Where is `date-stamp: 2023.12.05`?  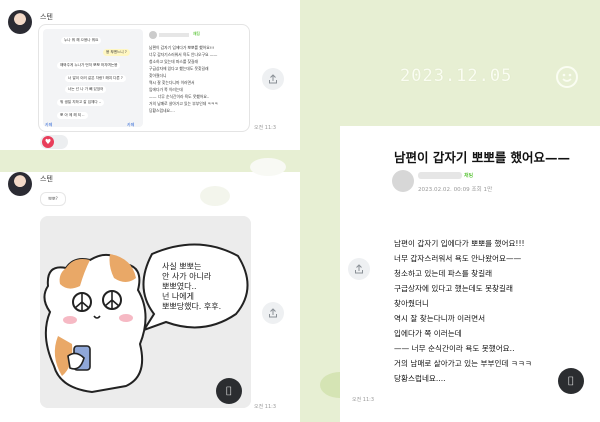
date-stamp: 2023.12.05 is located at coordinates (456, 76).